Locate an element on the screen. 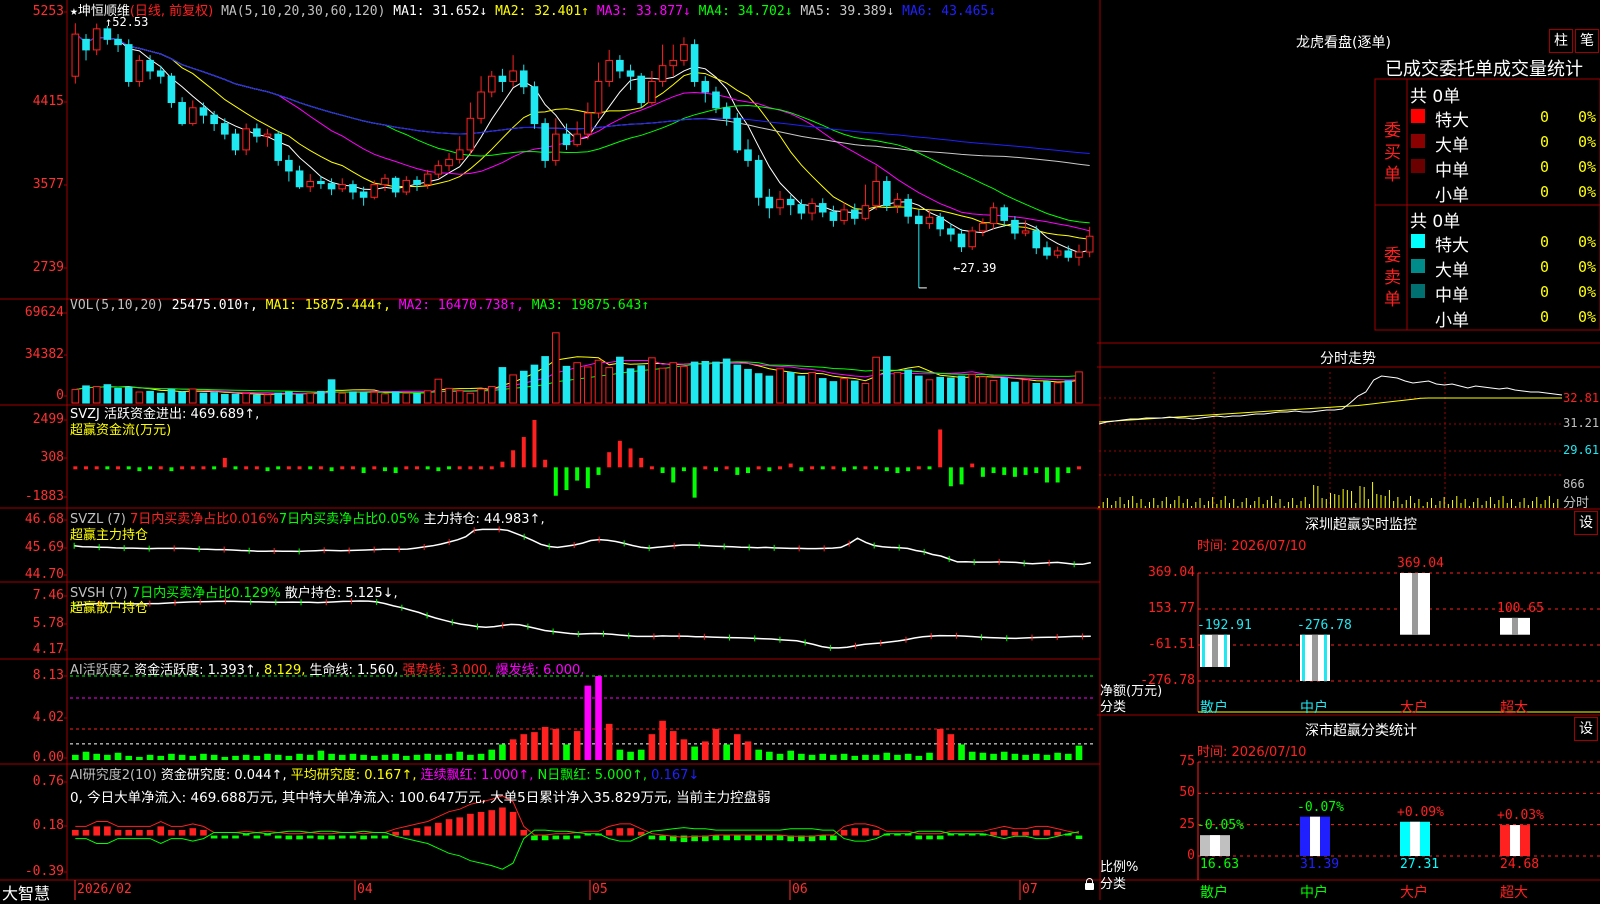 The image size is (1600, 904). shenzhen-bar-category: 超大 is located at coordinates (1514, 707).